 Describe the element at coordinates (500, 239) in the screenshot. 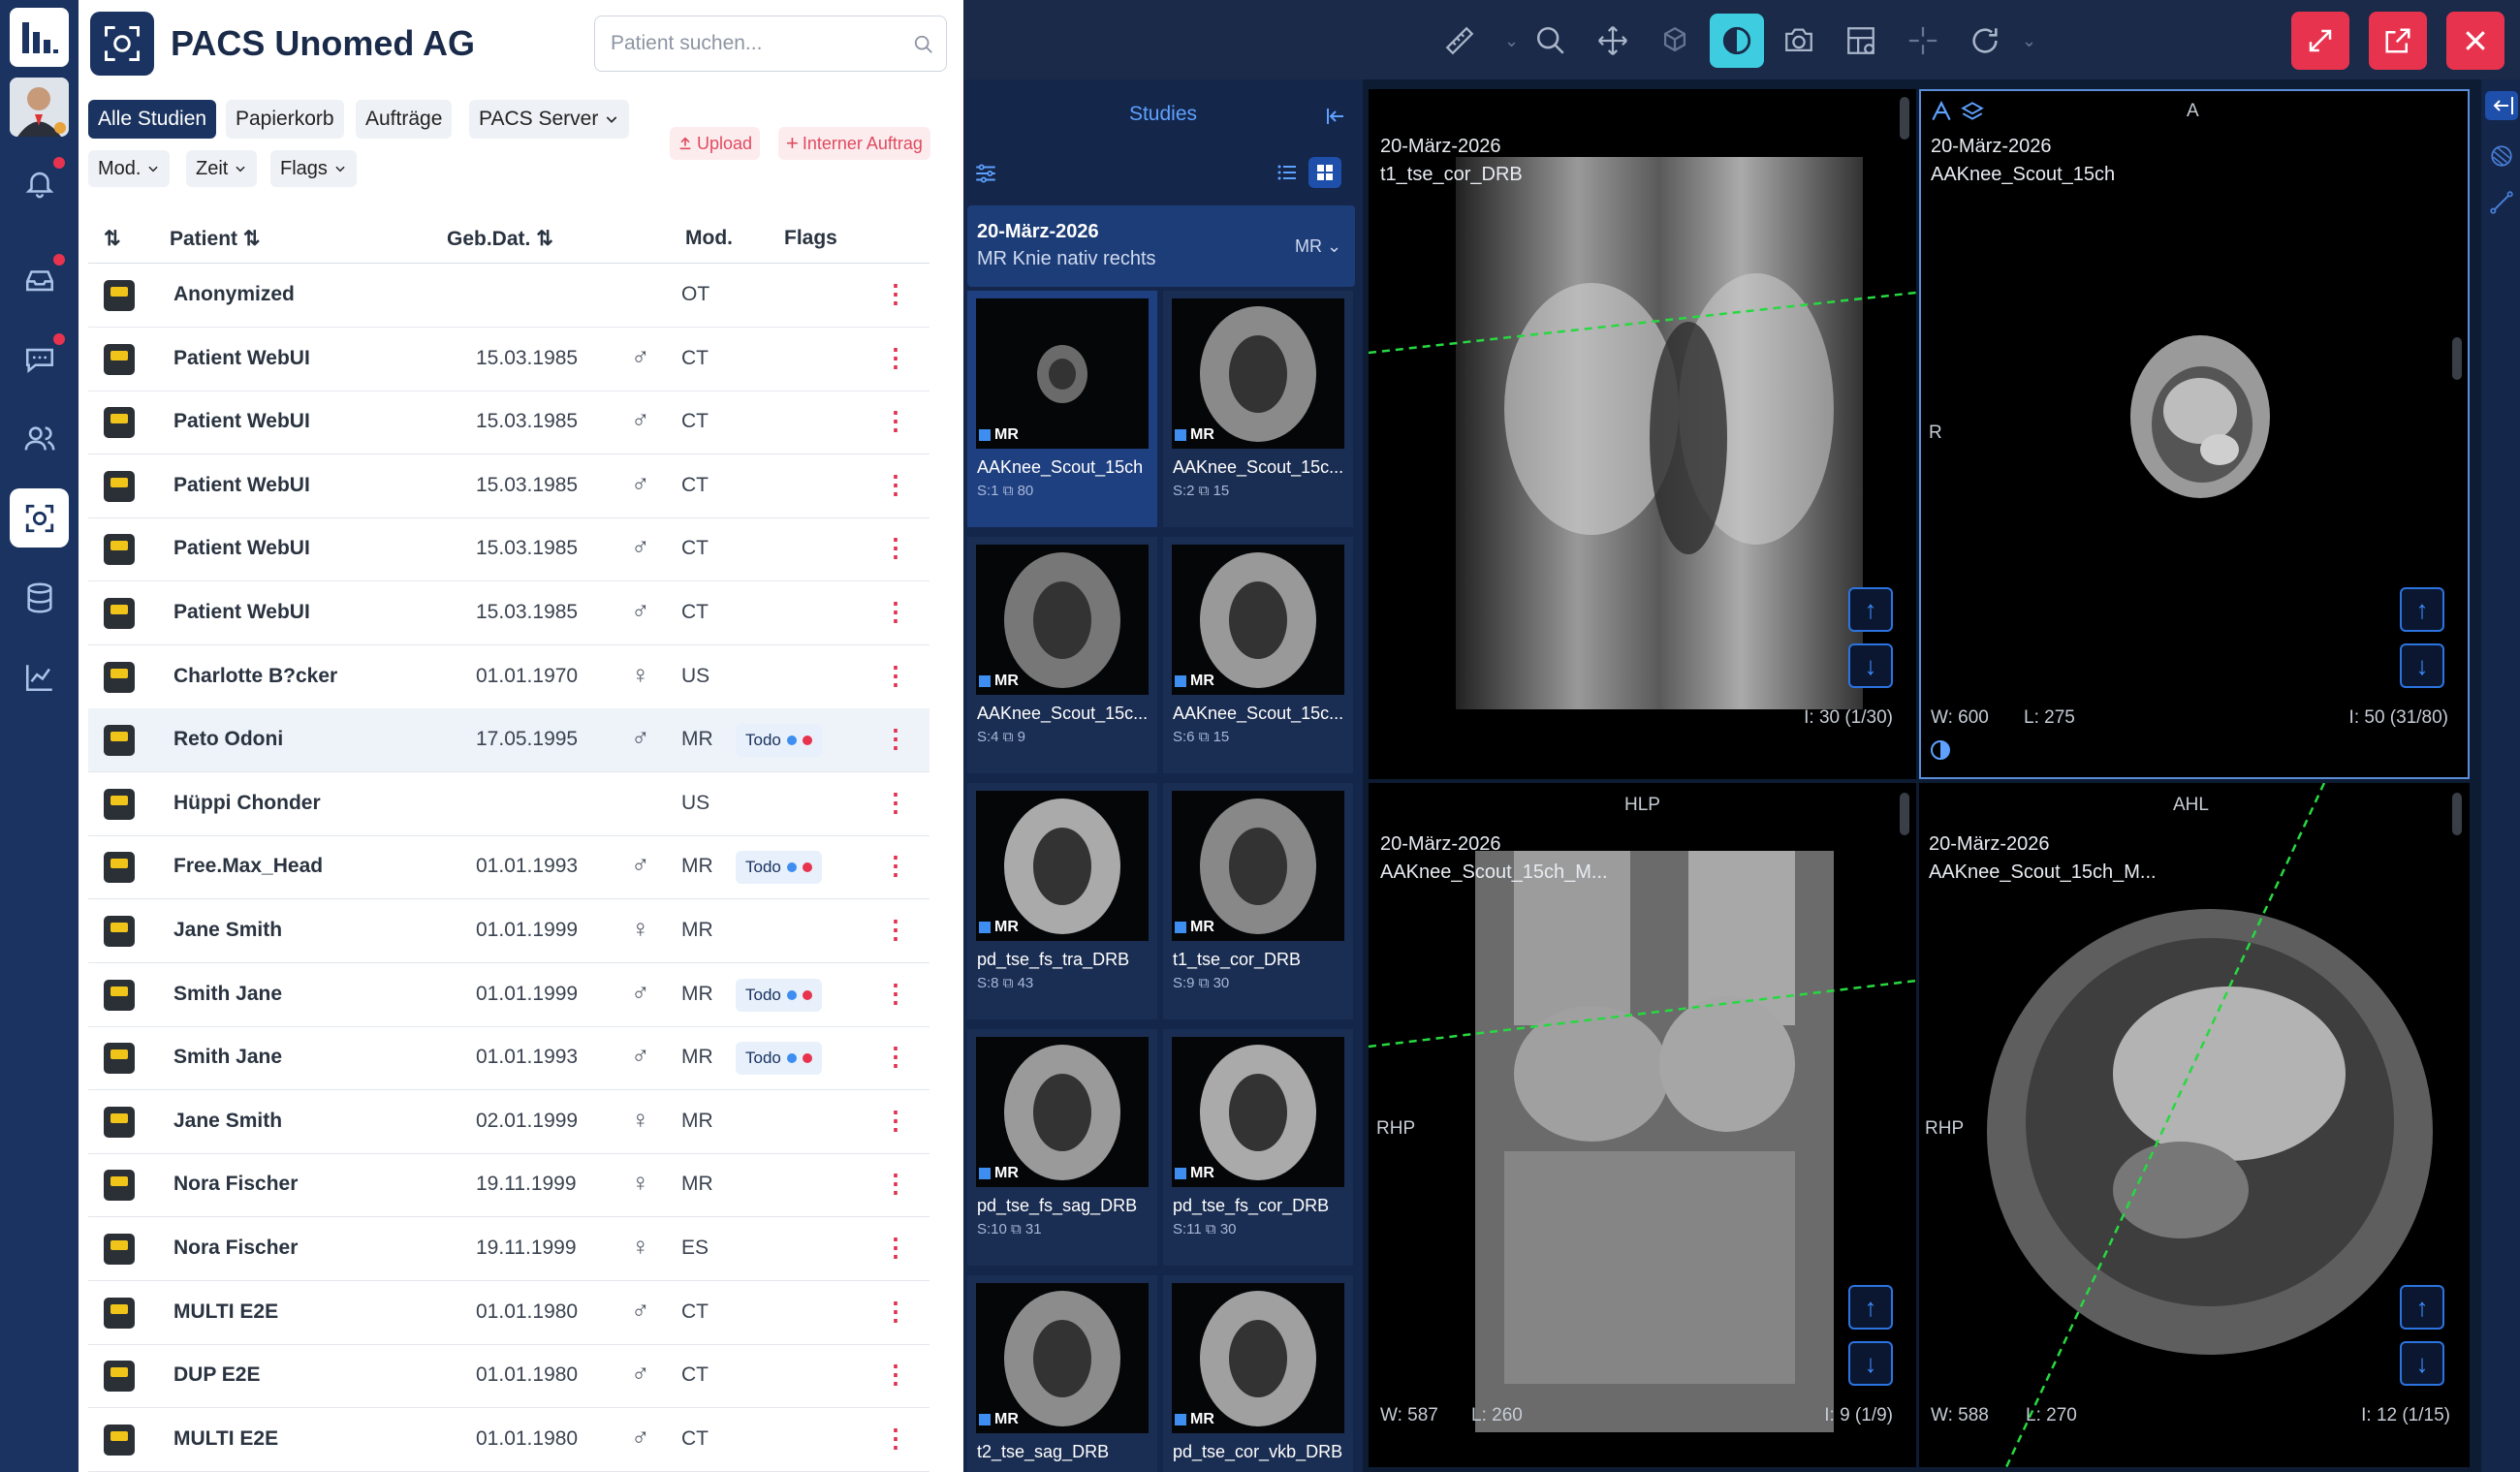

I see `header-dob: Geb.Dat. ⇅` at that location.